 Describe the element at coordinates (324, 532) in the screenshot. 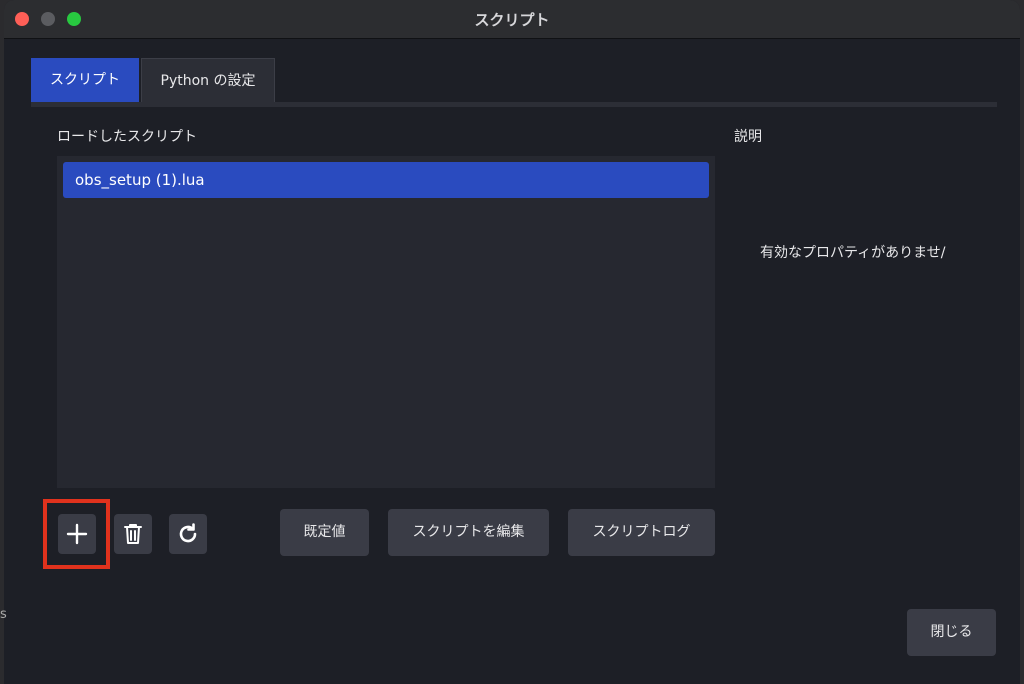

I see `defaults-button: 既定値` at that location.